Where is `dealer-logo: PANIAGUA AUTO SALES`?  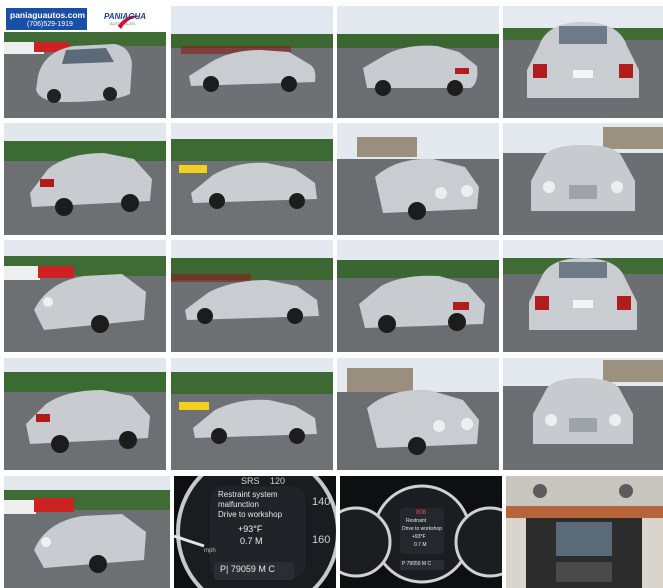 dealer-logo: PANIAGUA AUTO SALES is located at coordinates (128, 20).